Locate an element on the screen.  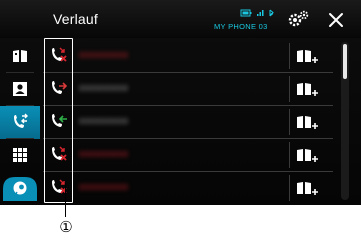
page-title: Verlauf is located at coordinates (75, 19).